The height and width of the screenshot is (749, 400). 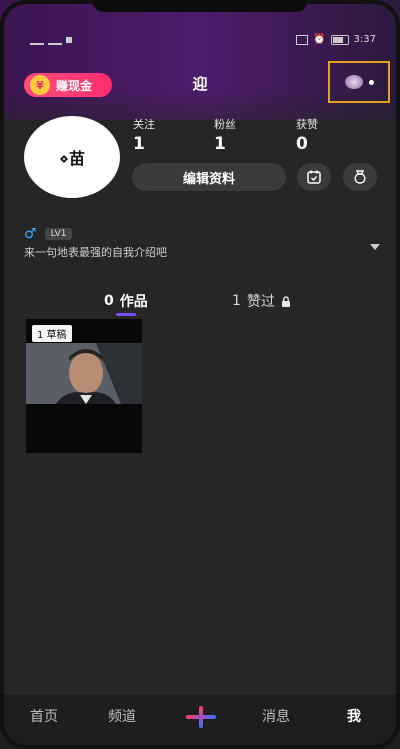 I want to click on money-bag-outline-icon, so click(x=360, y=177).